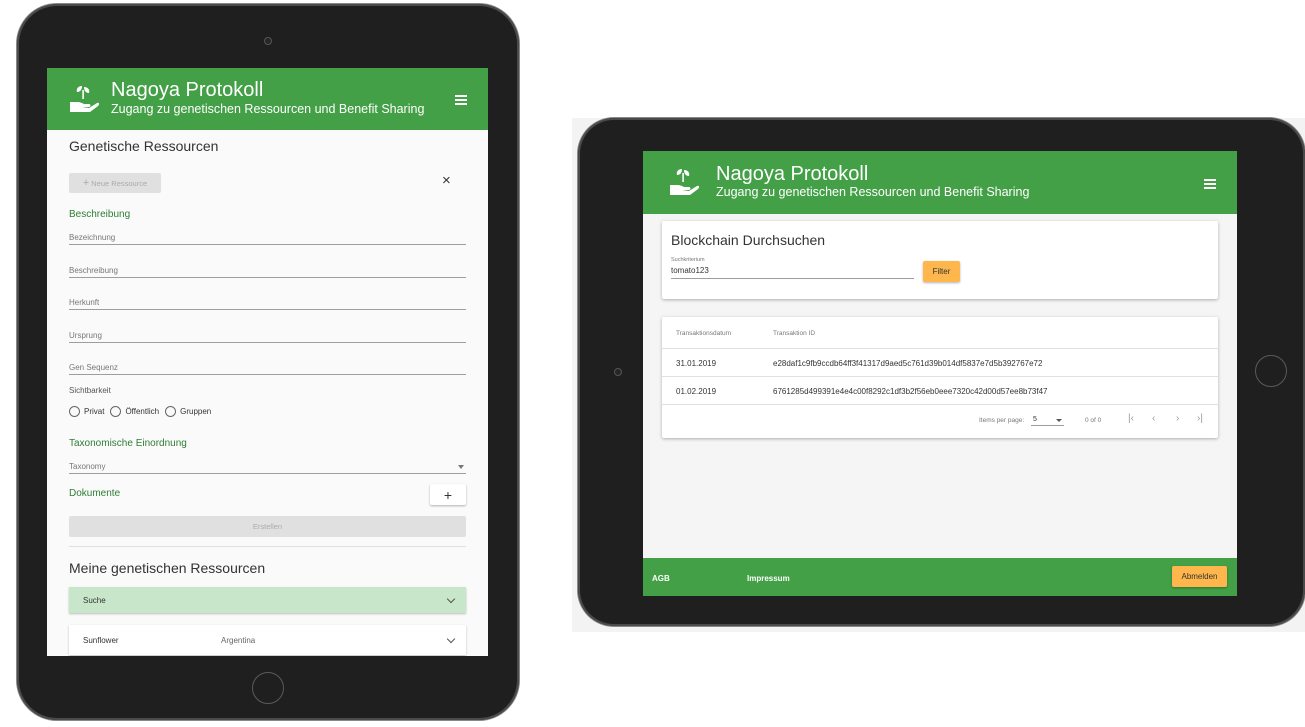  What do you see at coordinates (84, 302) in the screenshot?
I see `herkunft-placeholder: Herkunft` at bounding box center [84, 302].